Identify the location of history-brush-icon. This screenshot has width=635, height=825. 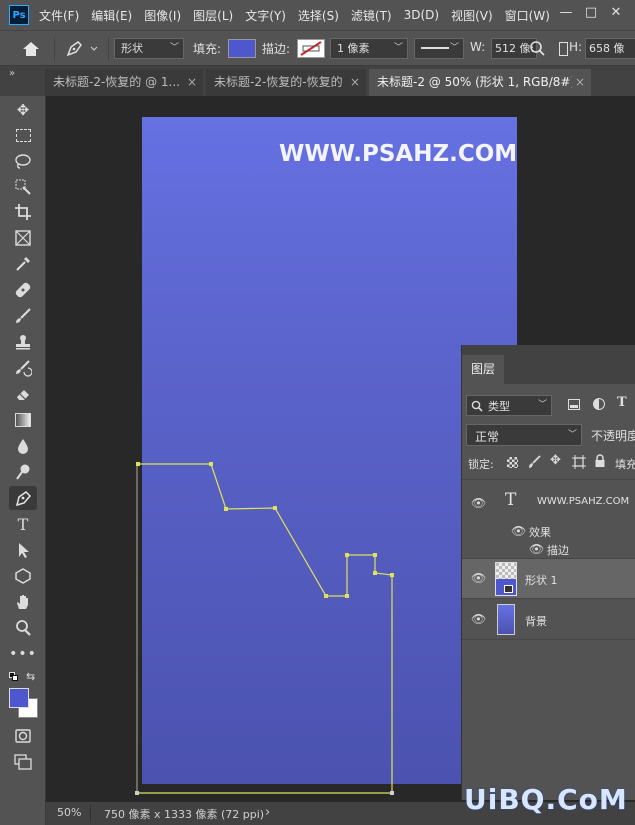
(23, 368).